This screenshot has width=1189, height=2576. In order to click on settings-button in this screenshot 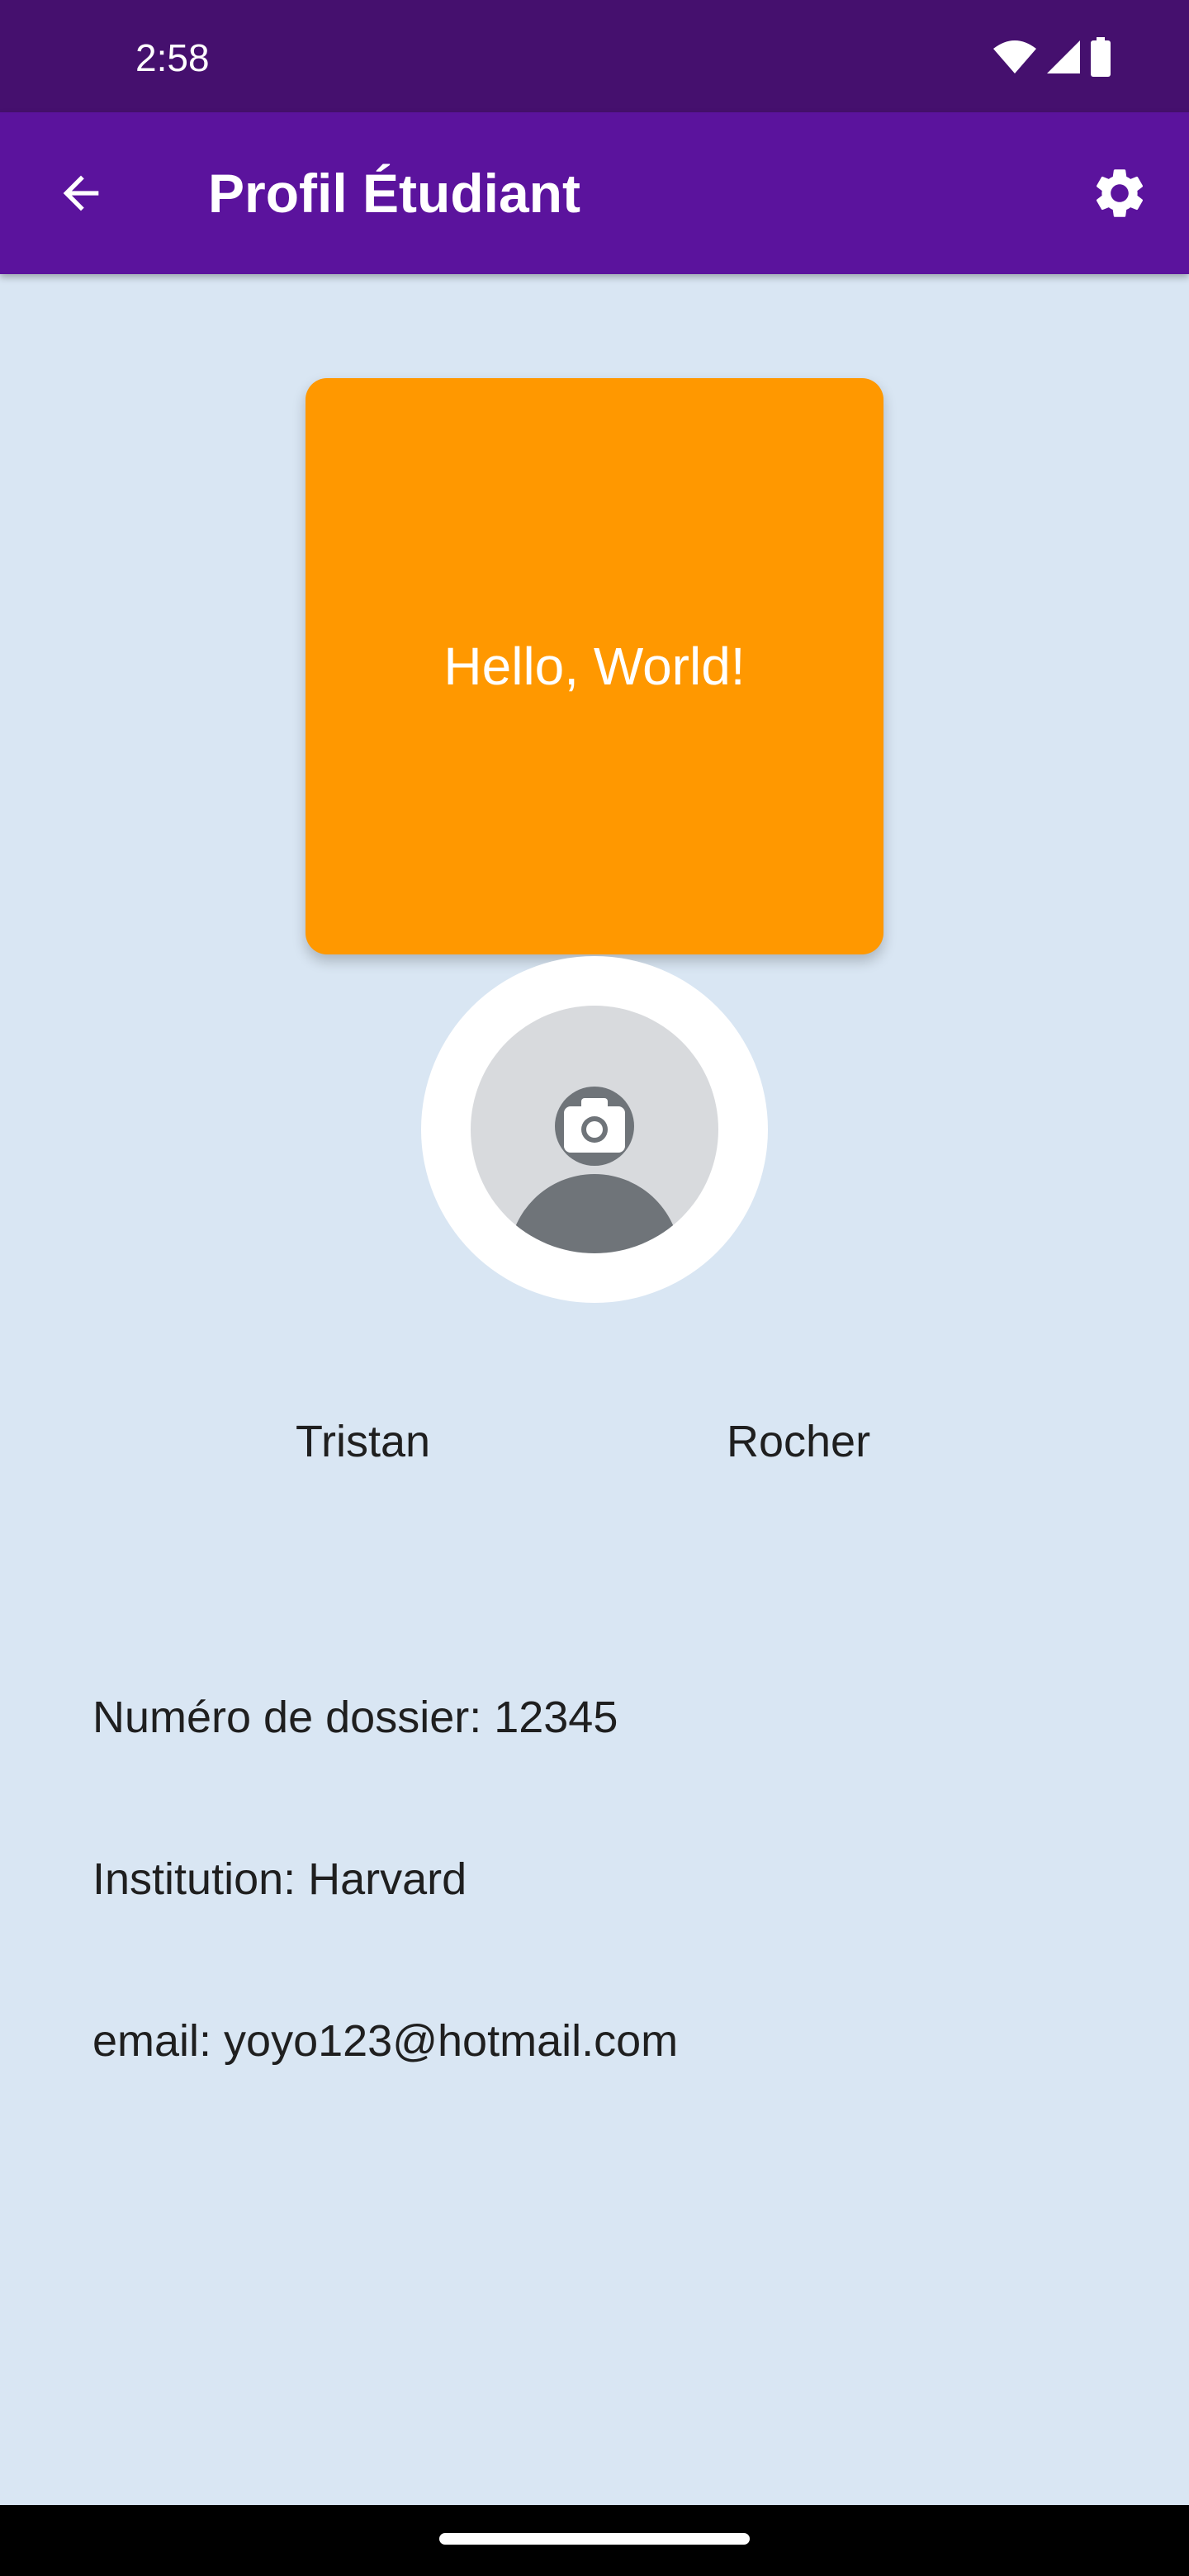, I will do `click(1120, 193)`.